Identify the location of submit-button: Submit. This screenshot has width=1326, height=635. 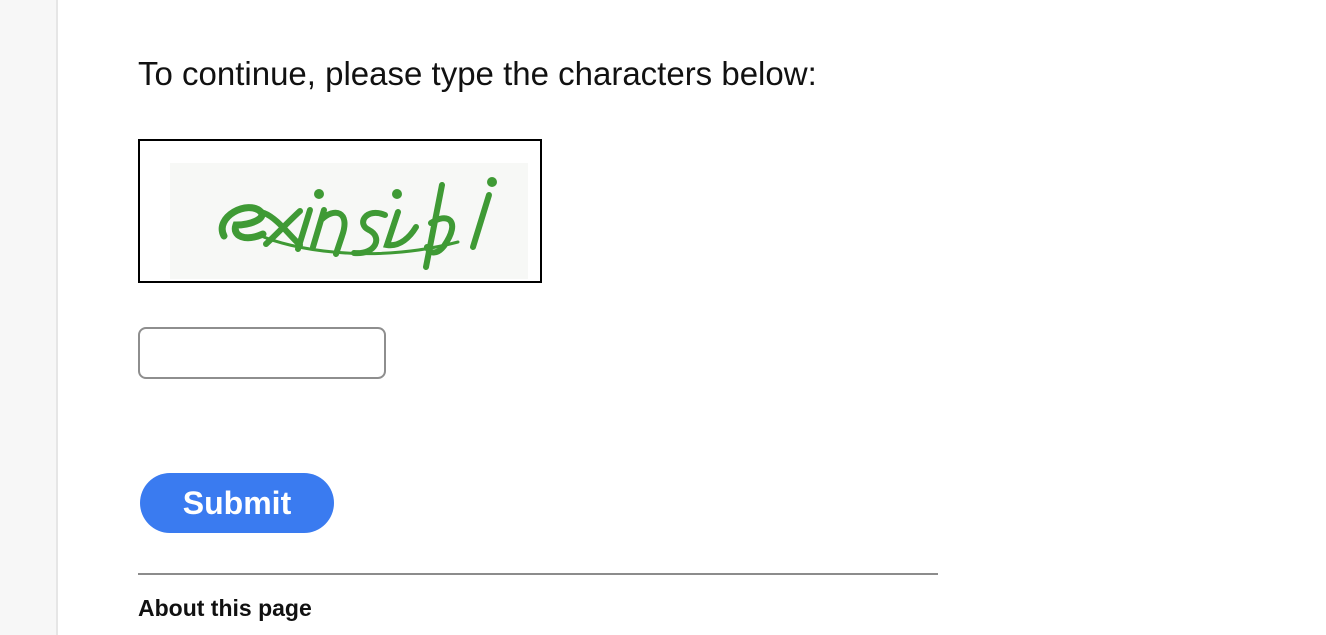
(237, 503).